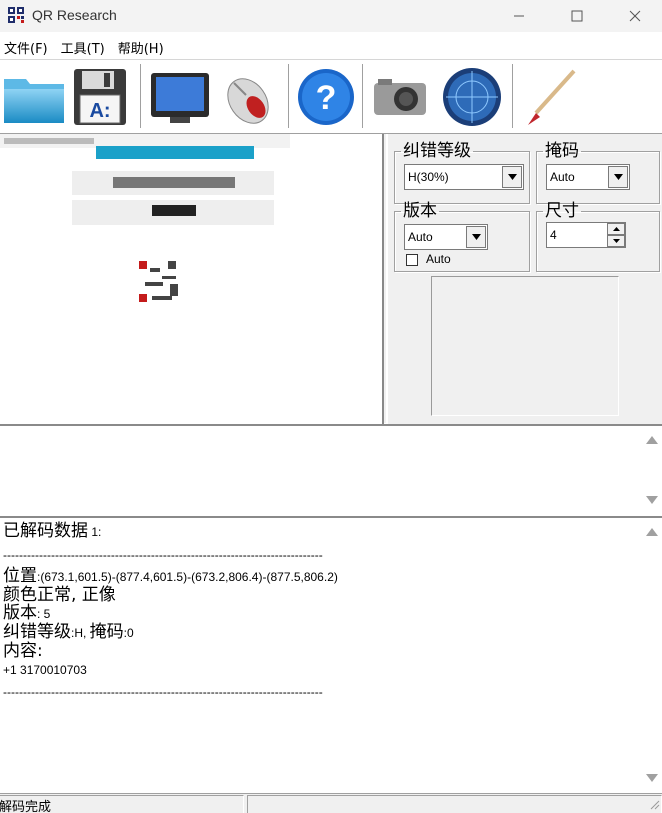  Describe the element at coordinates (331, 46) in the screenshot. I see `menu-bar: 文件(F) 工具(T) 帮助(H)` at that location.